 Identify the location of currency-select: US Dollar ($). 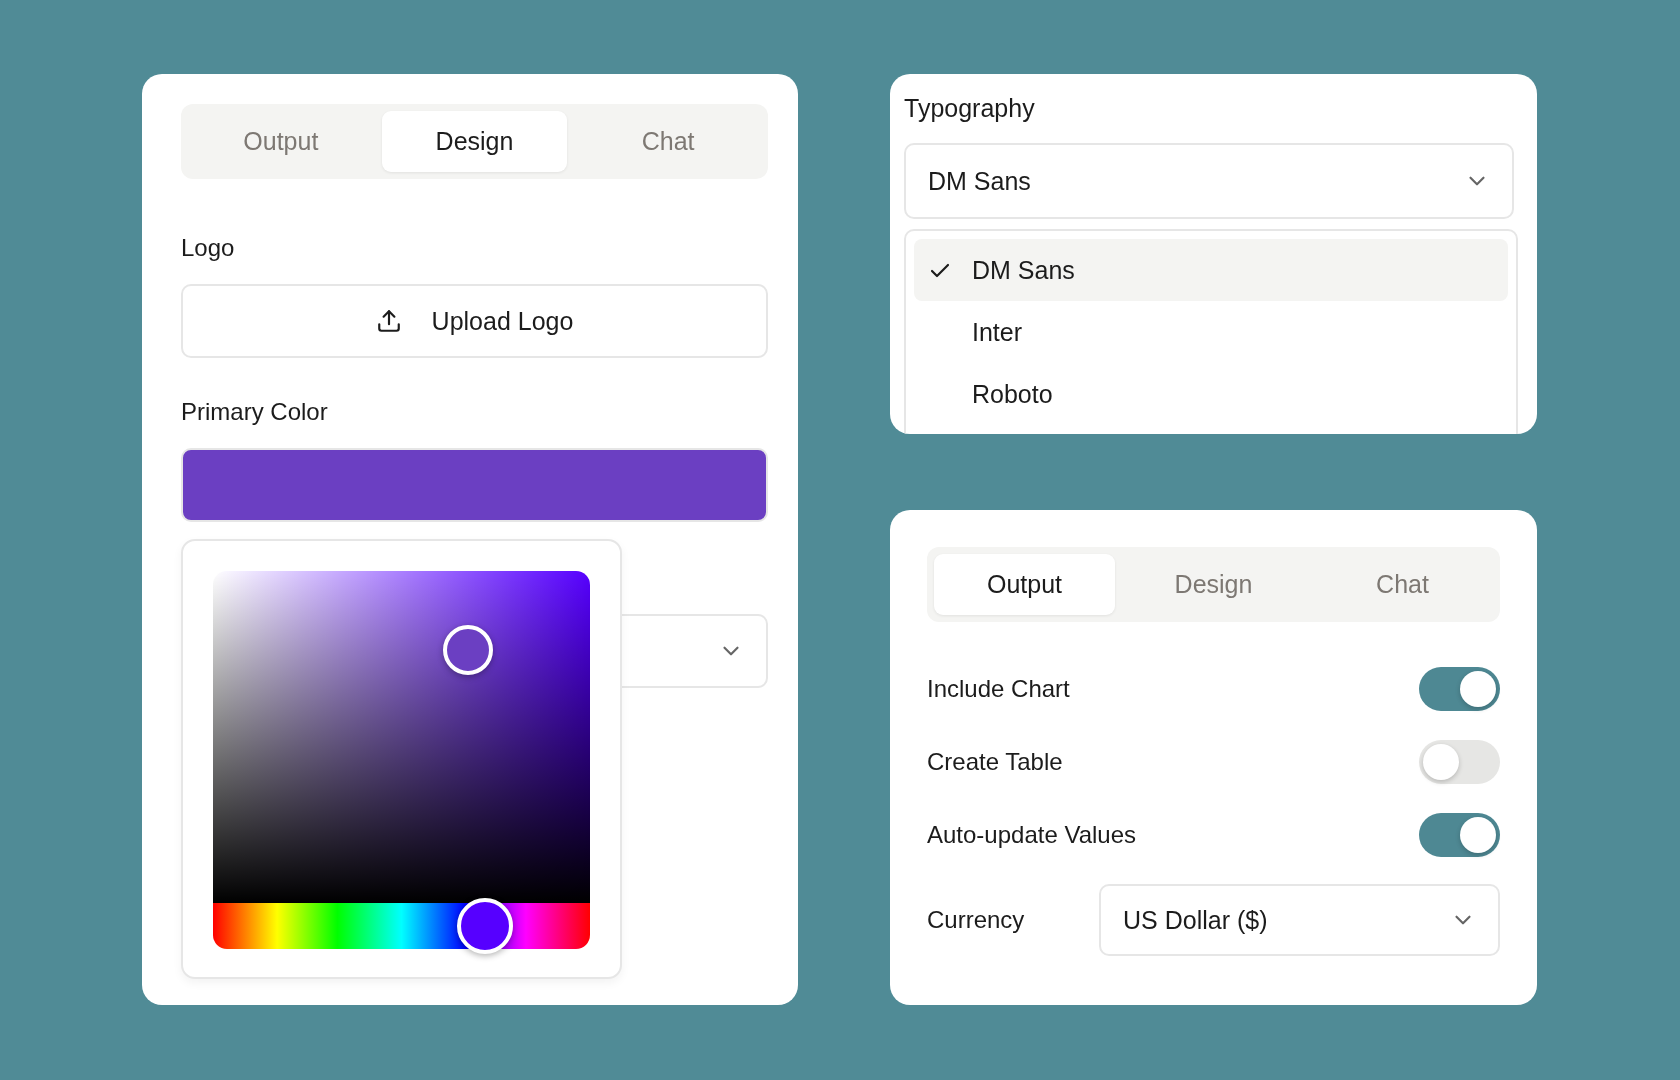
(1299, 920).